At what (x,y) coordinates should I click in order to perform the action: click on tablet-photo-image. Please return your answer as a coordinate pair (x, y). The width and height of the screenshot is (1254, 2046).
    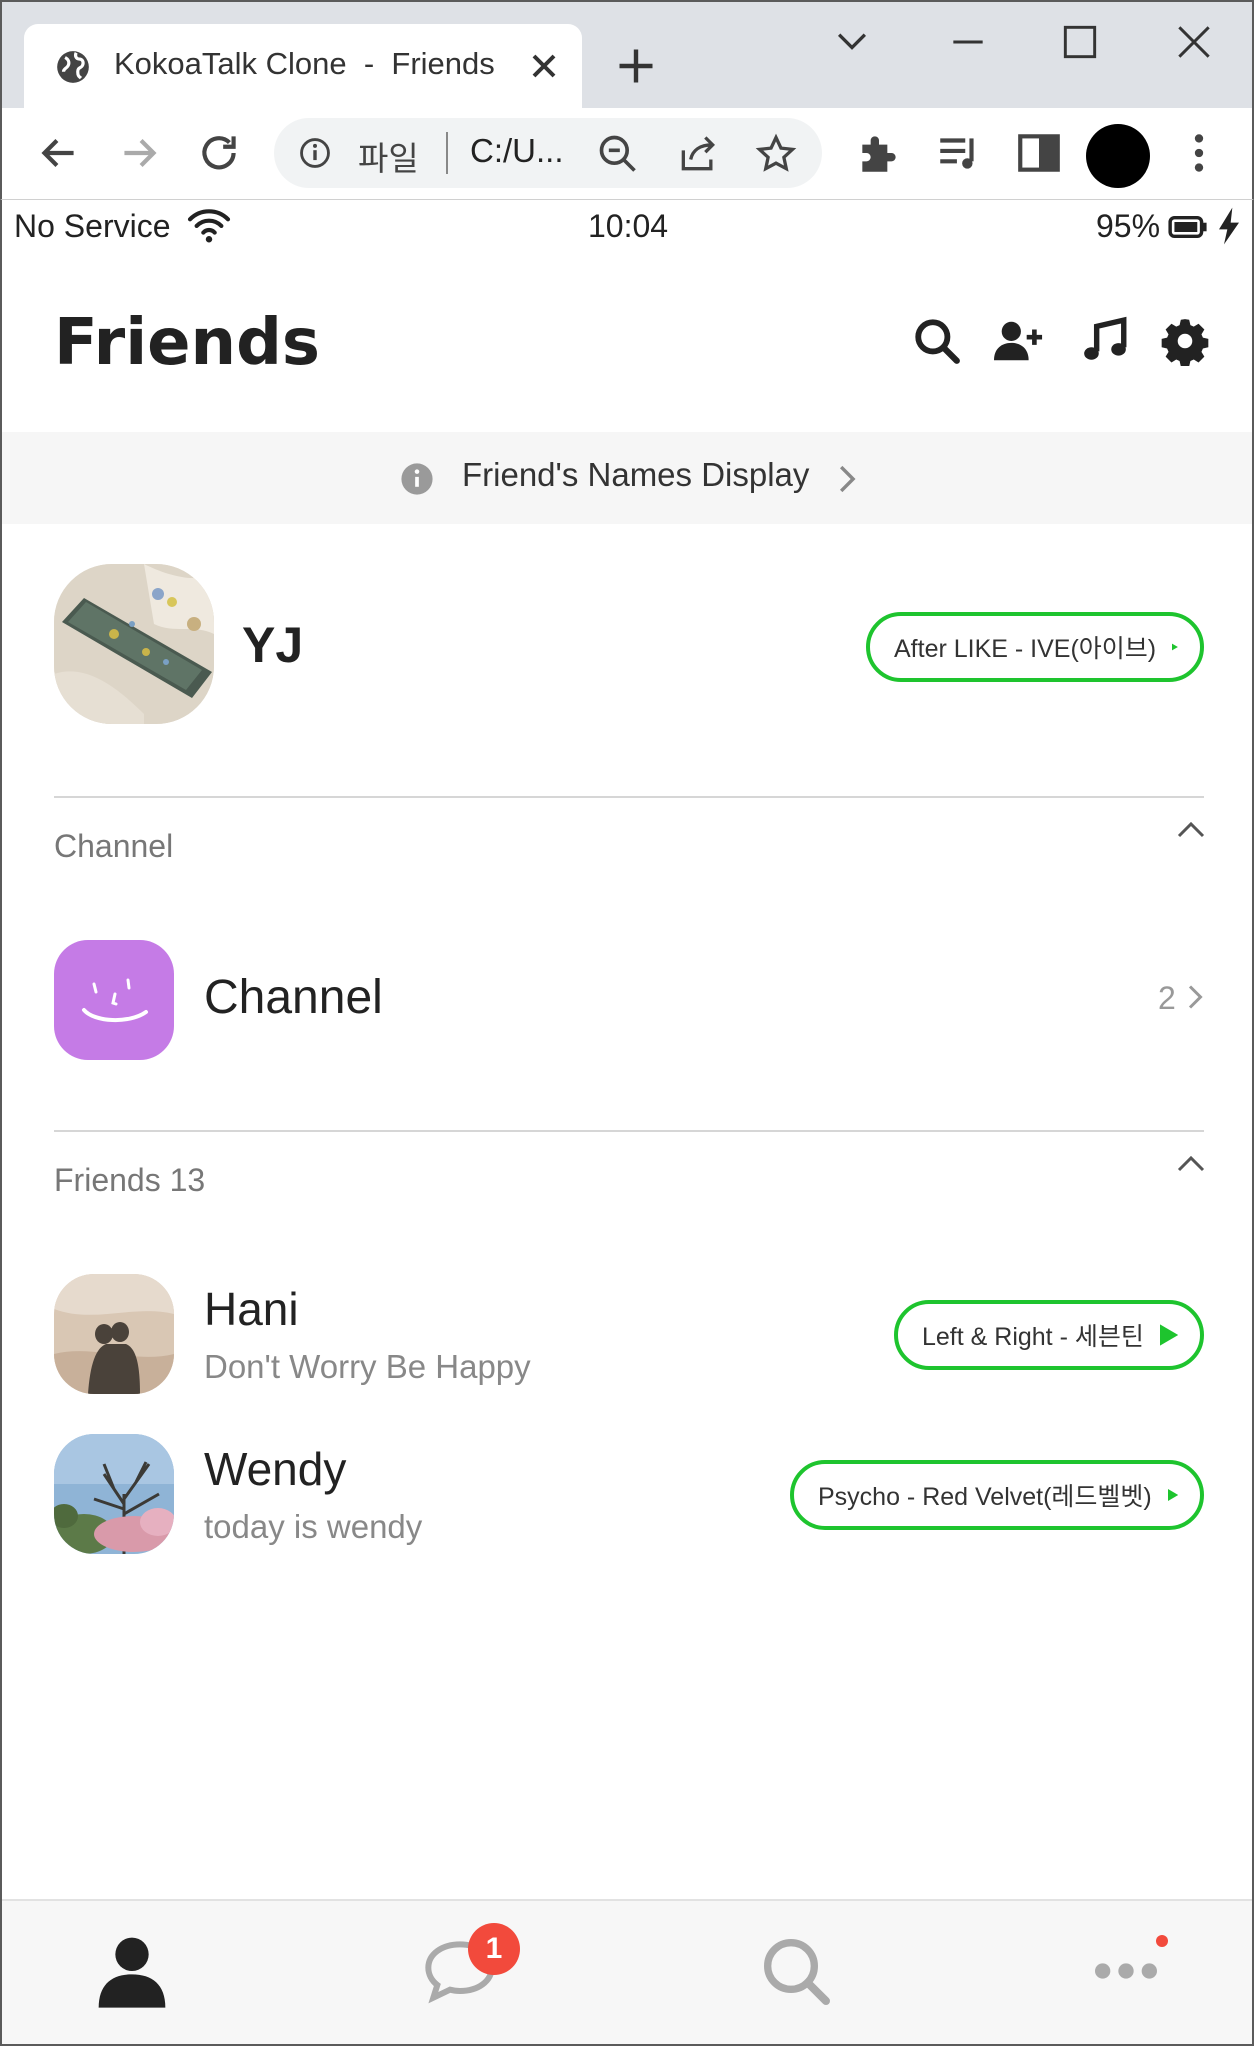
    Looking at the image, I should click on (134, 644).